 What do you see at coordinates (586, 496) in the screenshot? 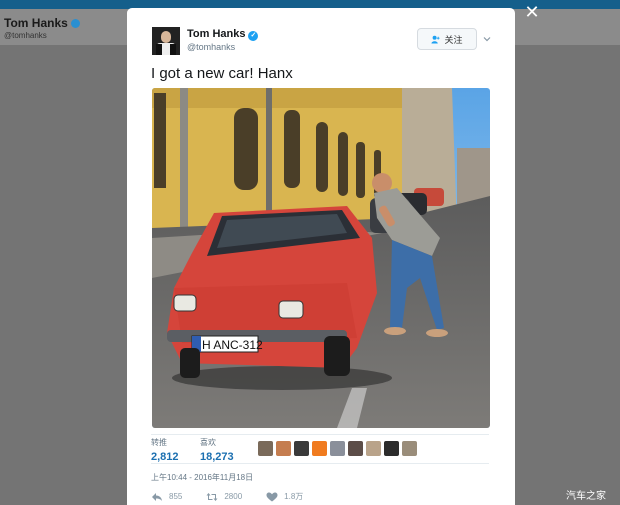
I see `watermark: 汽车之家` at bounding box center [586, 496].